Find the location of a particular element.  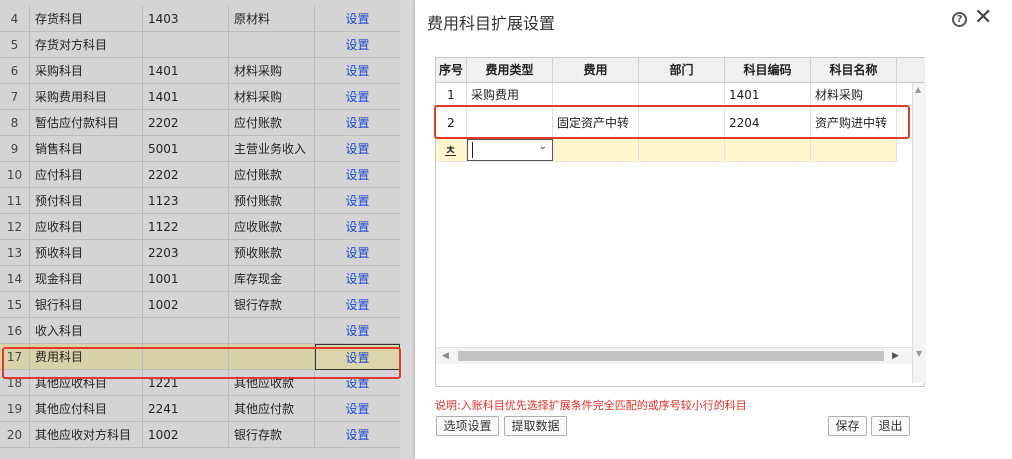

table-row: 19 其他应付科目 2241 其他应付款 设置 is located at coordinates (200, 409).